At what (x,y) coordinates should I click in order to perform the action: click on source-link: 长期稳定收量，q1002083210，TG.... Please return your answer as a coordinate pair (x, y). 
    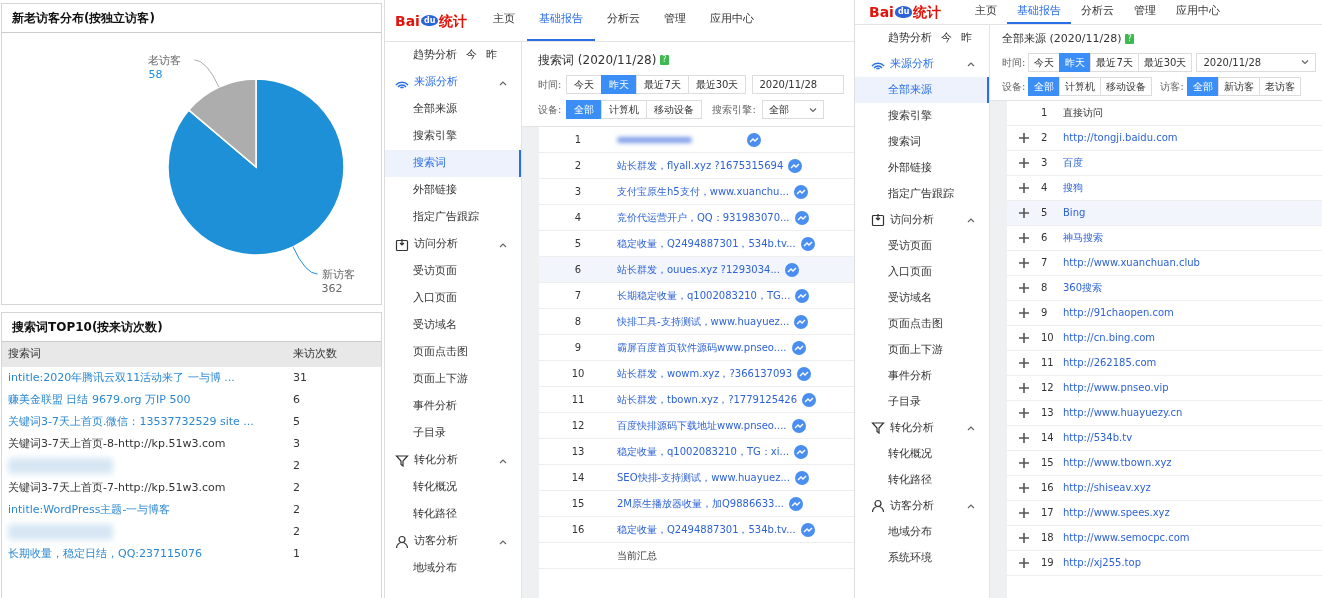
    Looking at the image, I should click on (704, 295).